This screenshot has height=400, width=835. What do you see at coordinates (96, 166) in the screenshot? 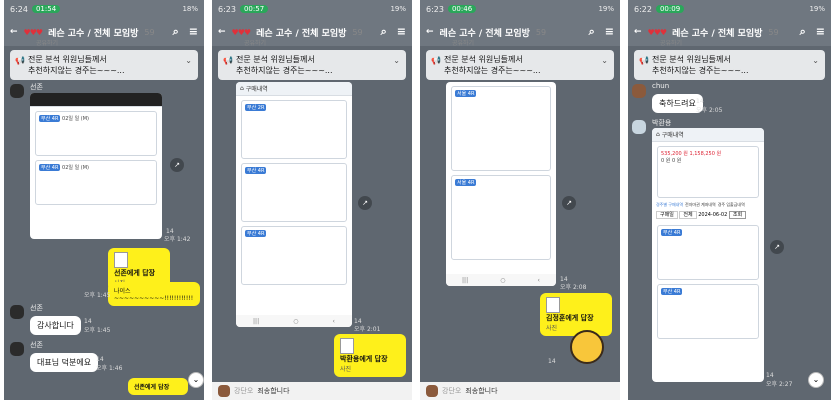
I see `shared-screenshot: 부산 4R 02일 일 (M) 부산 4R 02일 일 (M)` at bounding box center [96, 166].